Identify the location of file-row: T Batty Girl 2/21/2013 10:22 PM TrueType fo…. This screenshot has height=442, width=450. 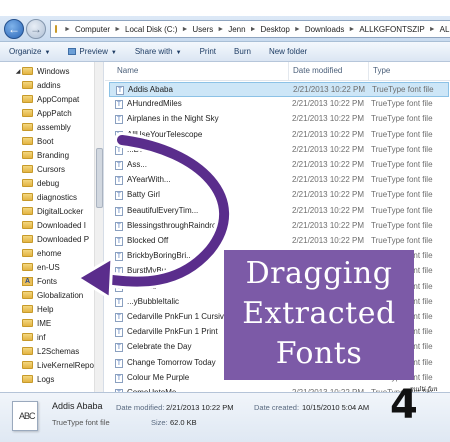
(279, 195).